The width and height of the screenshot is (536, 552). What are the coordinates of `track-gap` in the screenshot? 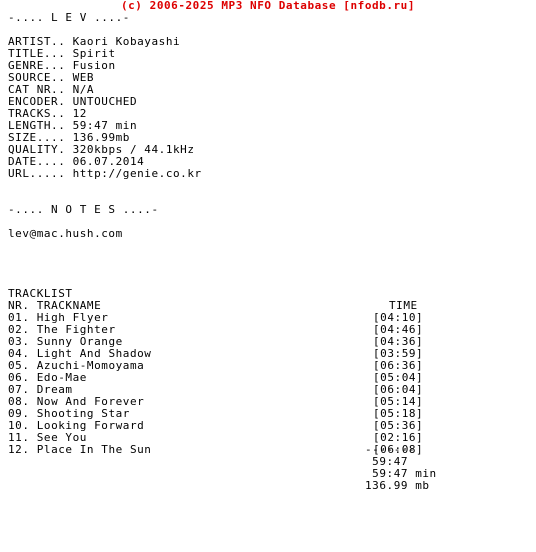 It's located at (33, 449).